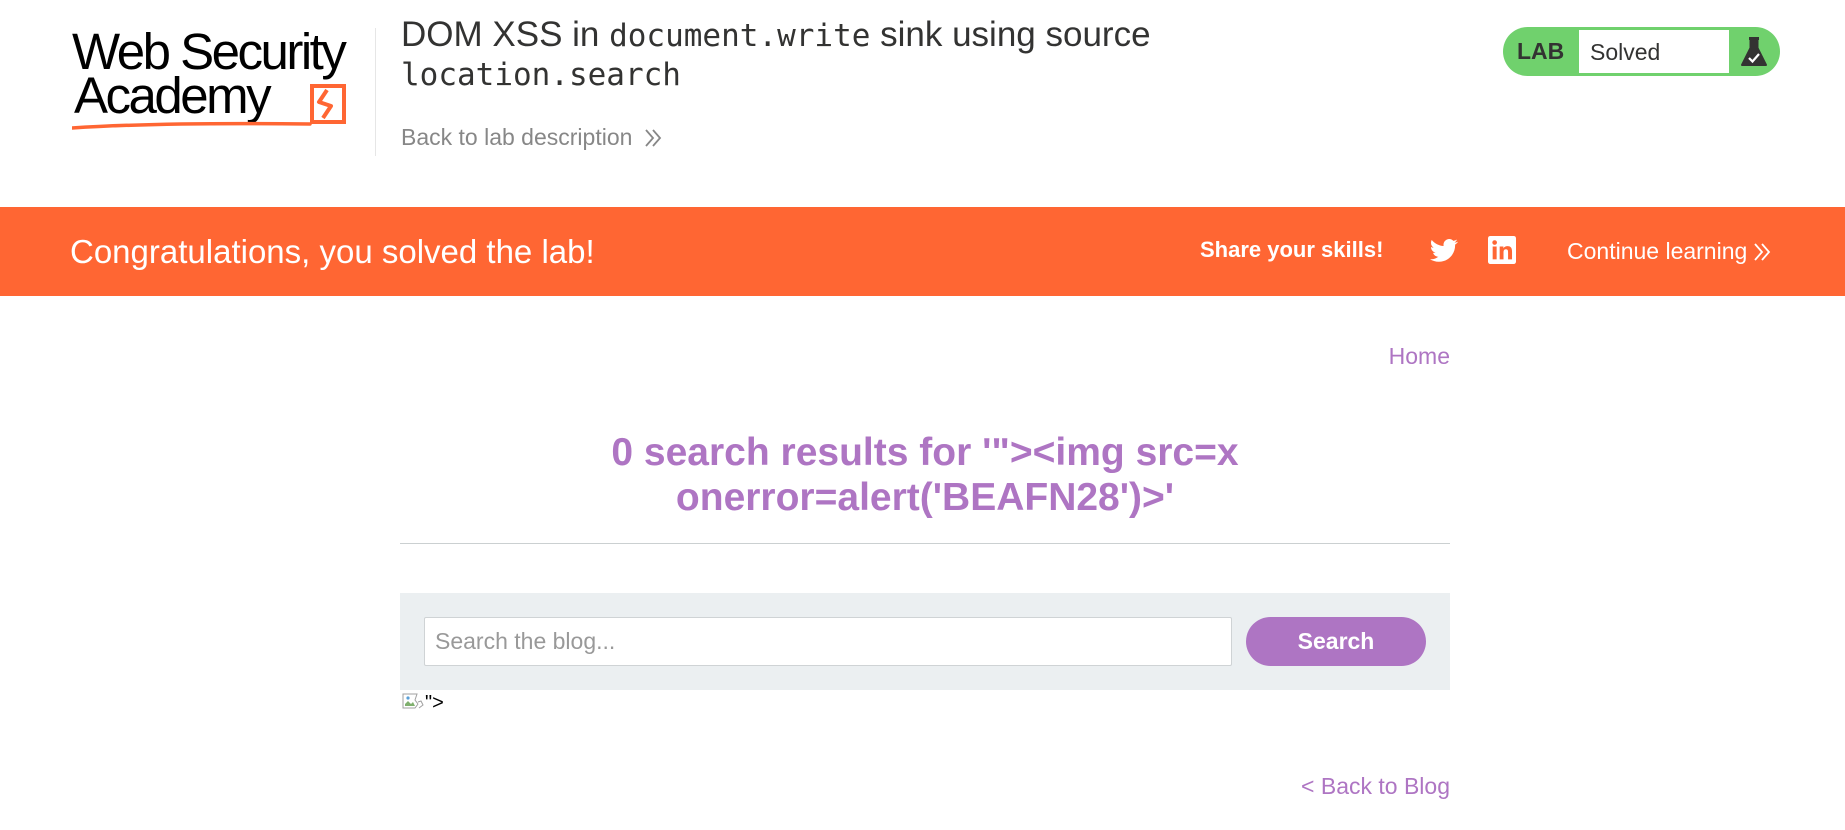 The height and width of the screenshot is (830, 1845). I want to click on lab-status-widget: LAB Solved, so click(1641, 51).